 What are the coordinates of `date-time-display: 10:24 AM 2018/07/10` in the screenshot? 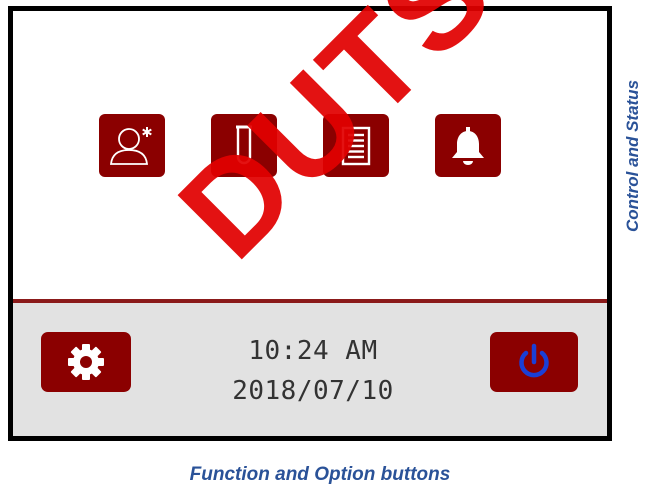 It's located at (313, 371).